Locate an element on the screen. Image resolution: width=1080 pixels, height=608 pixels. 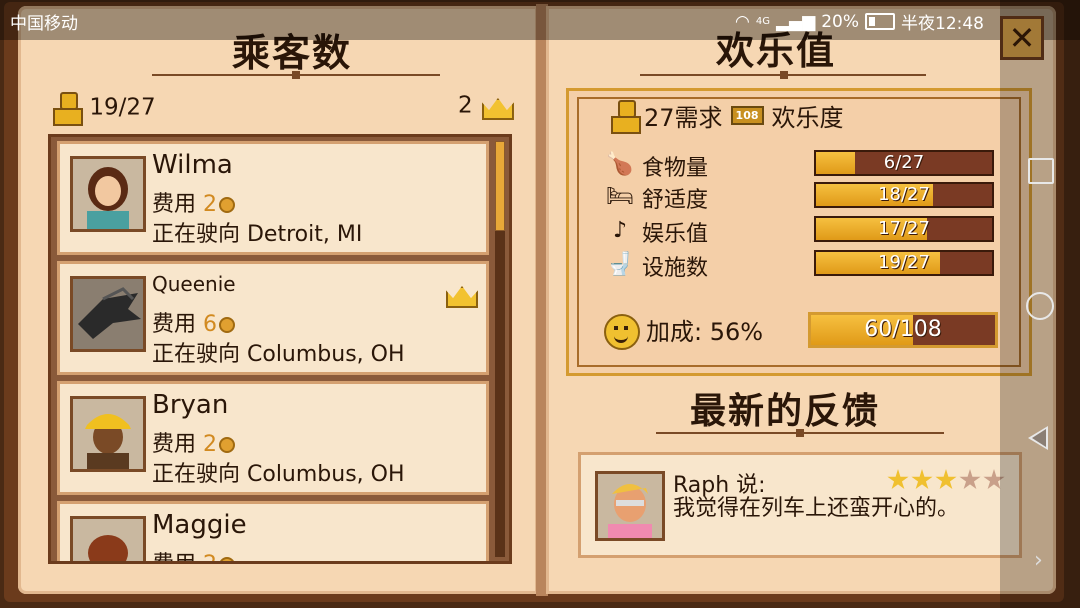
passenger-count: 19/27 is located at coordinates (104, 109).